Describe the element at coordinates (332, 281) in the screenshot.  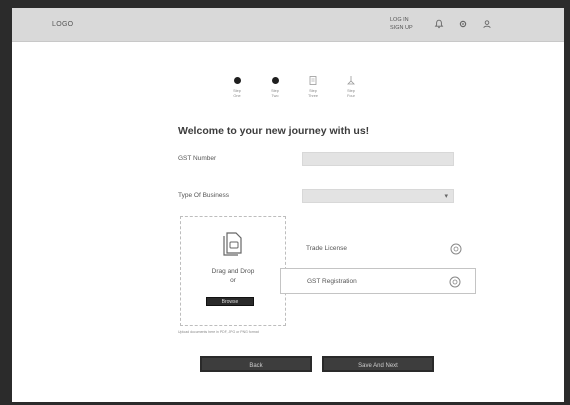
I see `document-name: GST Registration` at that location.